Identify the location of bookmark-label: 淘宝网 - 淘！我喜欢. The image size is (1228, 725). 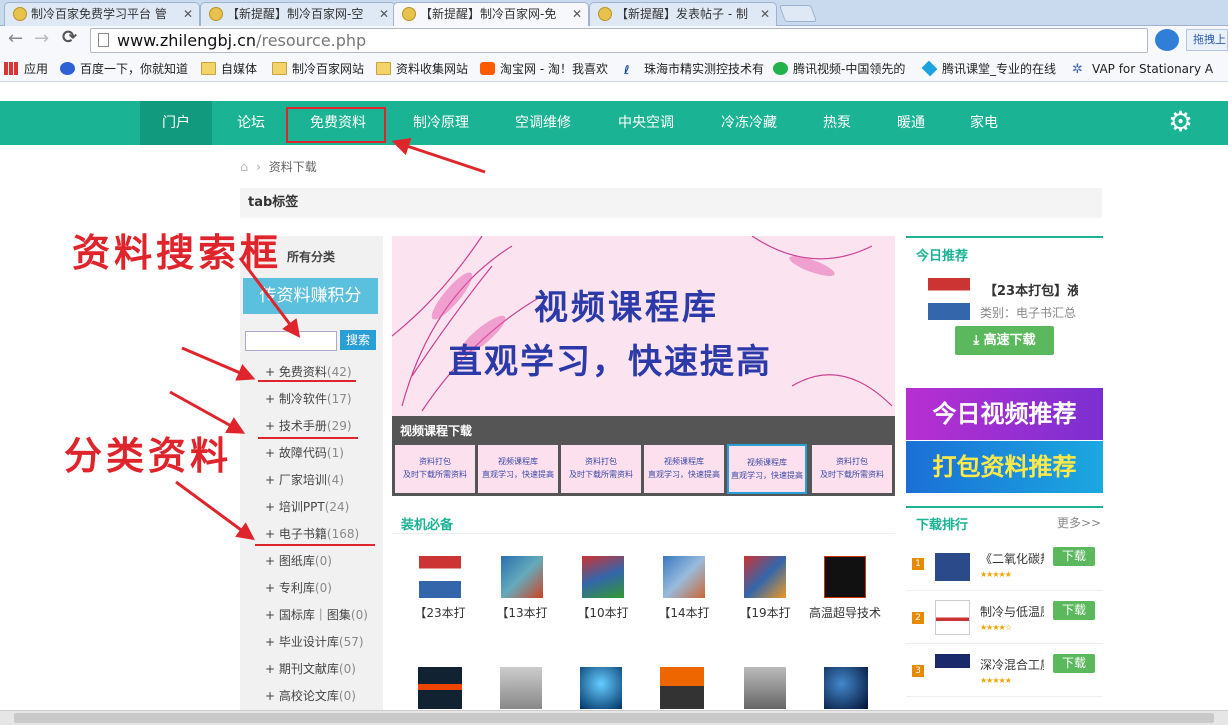
(554, 69).